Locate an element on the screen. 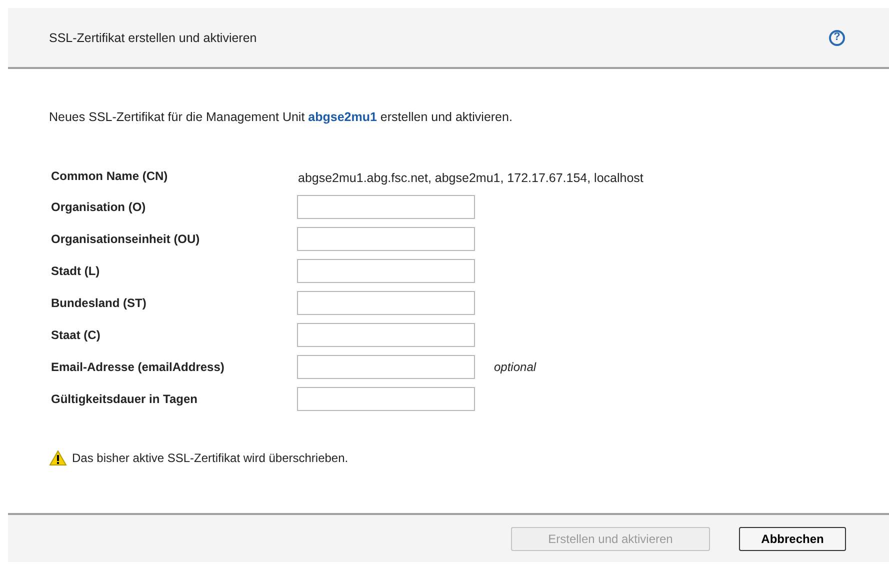 This screenshot has width=889, height=570. dialog-title: SSL-Zertifikat erstellen und aktivieren is located at coordinates (153, 37).